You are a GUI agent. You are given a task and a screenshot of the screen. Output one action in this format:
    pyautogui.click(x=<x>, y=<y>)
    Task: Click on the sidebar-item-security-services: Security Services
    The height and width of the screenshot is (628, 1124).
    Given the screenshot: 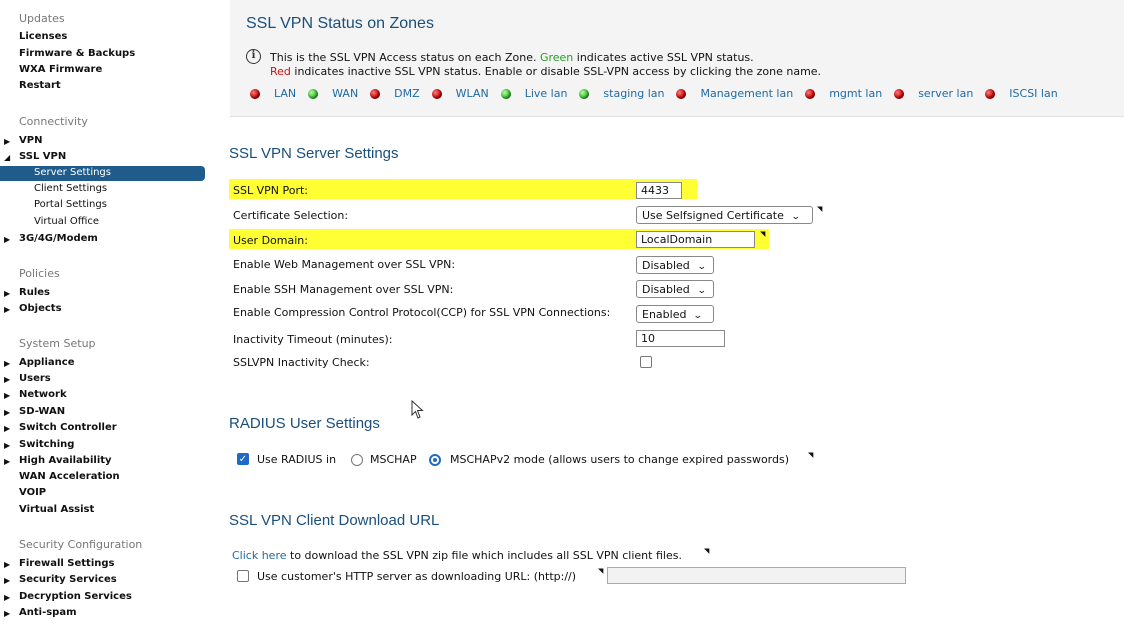 What is the action you would take?
    pyautogui.click(x=68, y=579)
    